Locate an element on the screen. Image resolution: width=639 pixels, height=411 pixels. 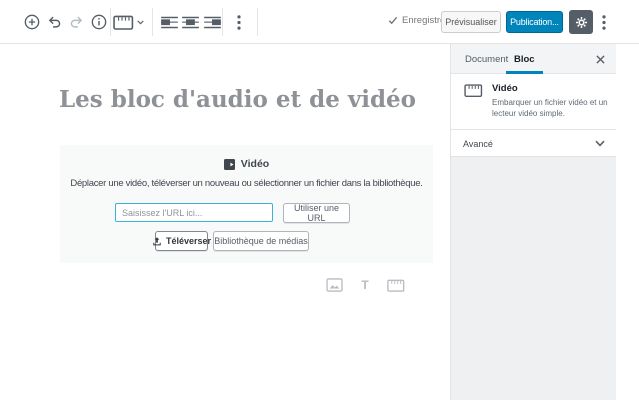
block-switcher-button is located at coordinates (128, 22).